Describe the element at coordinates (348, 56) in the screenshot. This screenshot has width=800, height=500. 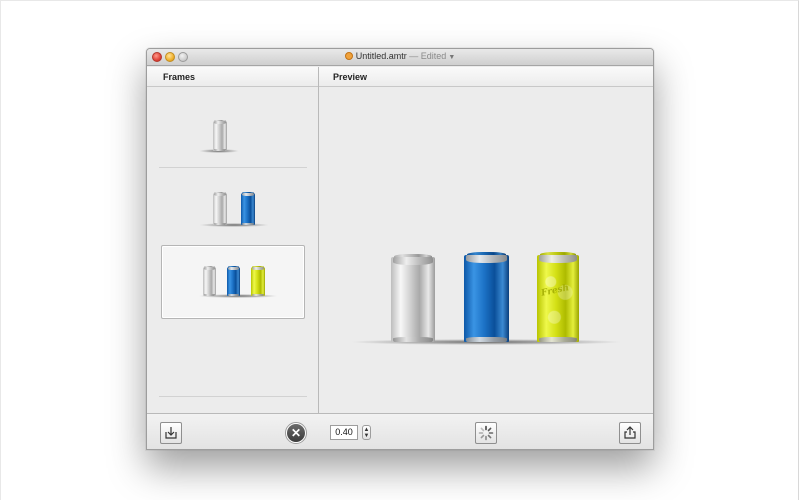
I see `document-icon` at that location.